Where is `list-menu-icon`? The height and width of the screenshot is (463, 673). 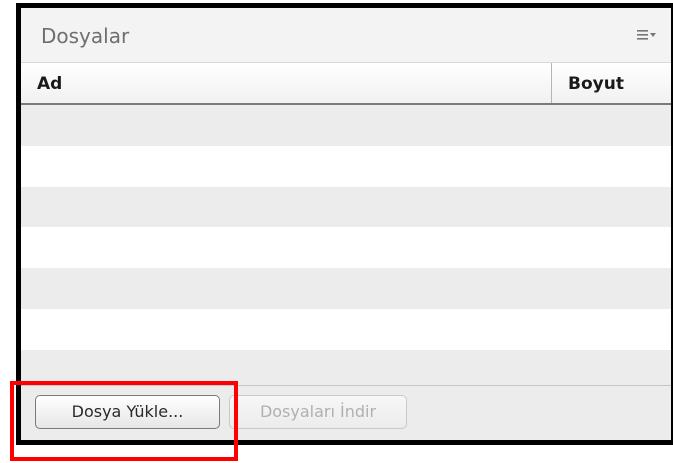
list-menu-icon is located at coordinates (647, 35).